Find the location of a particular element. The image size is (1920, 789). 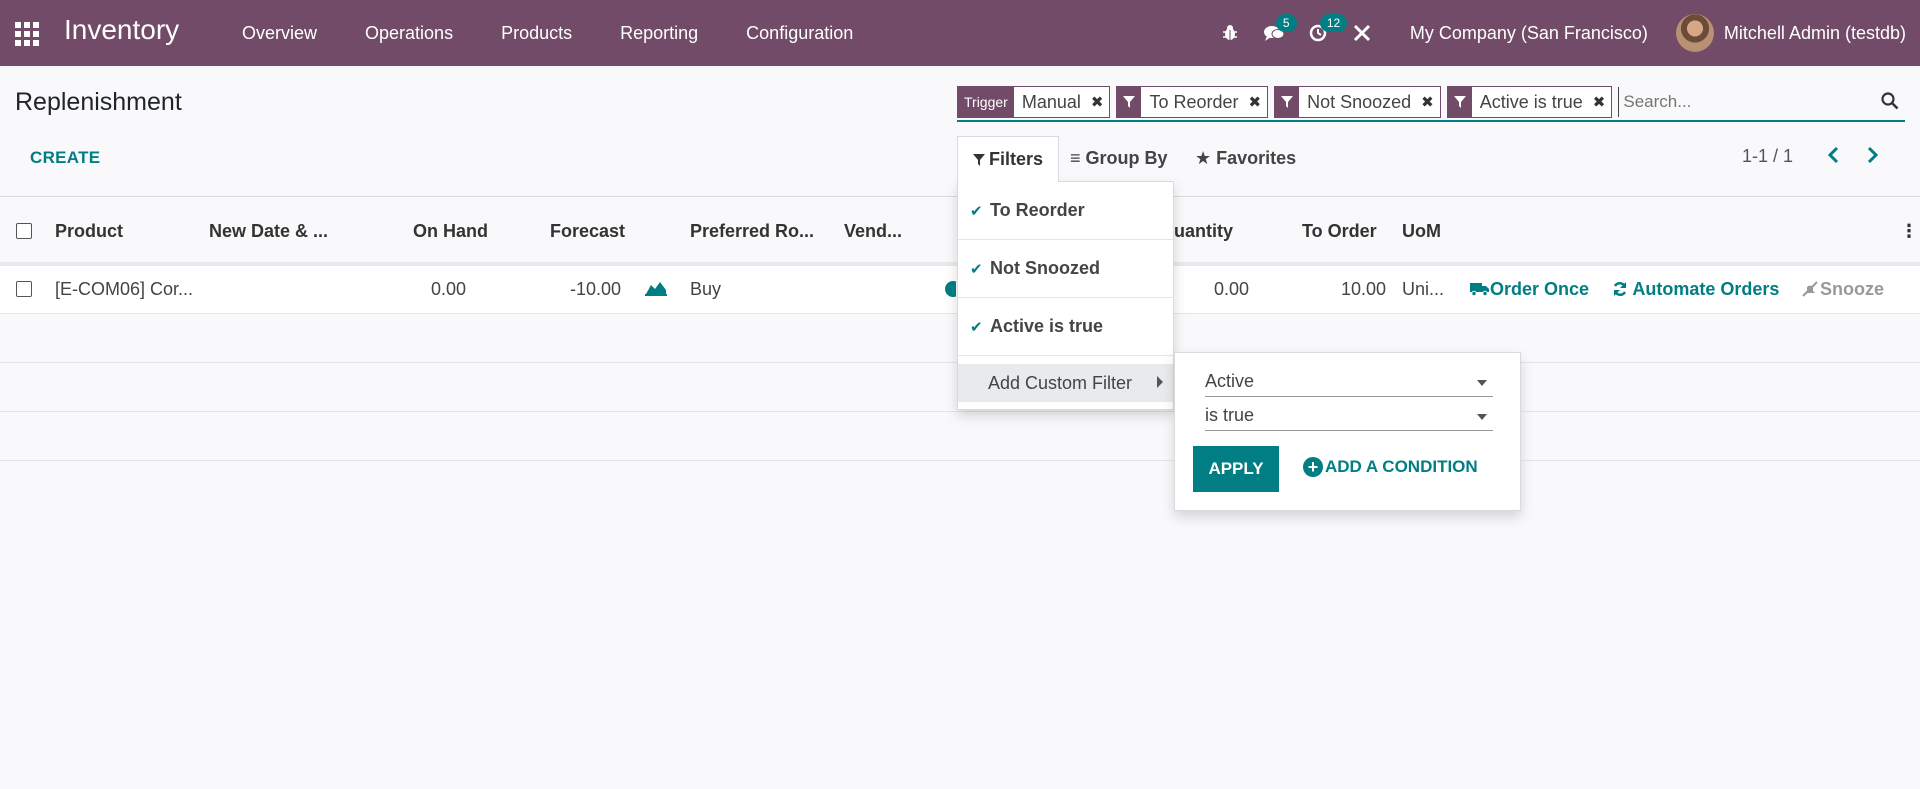

order-once-button: Order Once is located at coordinates (1529, 289).